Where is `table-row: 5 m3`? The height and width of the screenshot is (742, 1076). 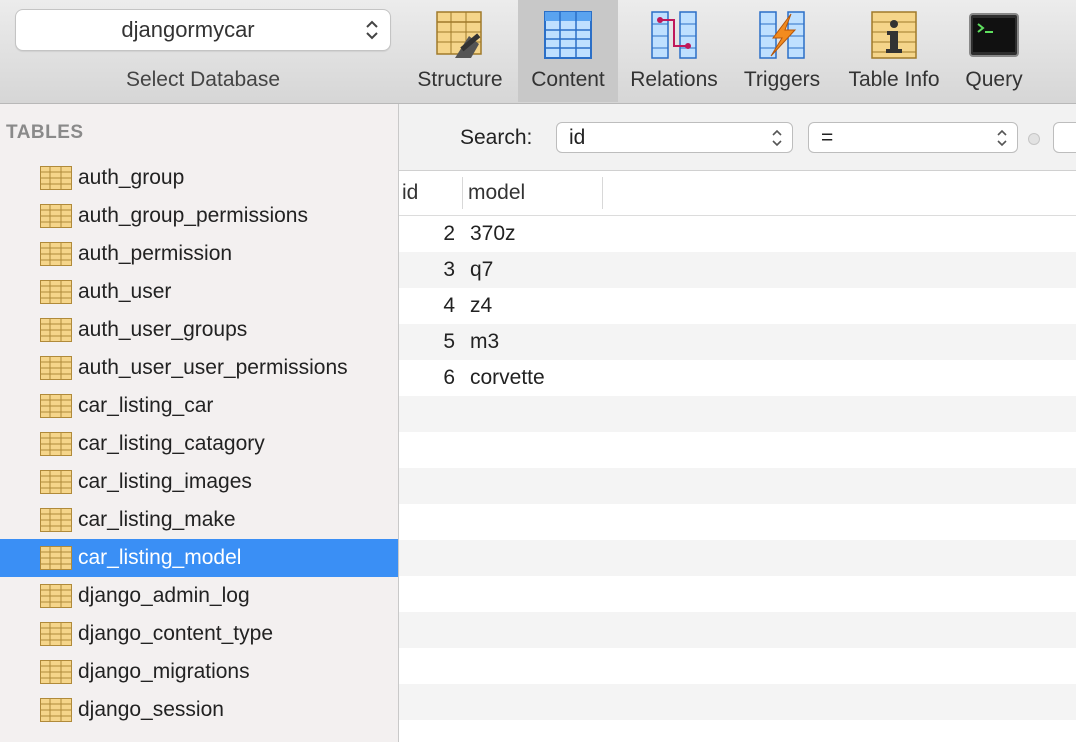 table-row: 5 m3 is located at coordinates (737, 342).